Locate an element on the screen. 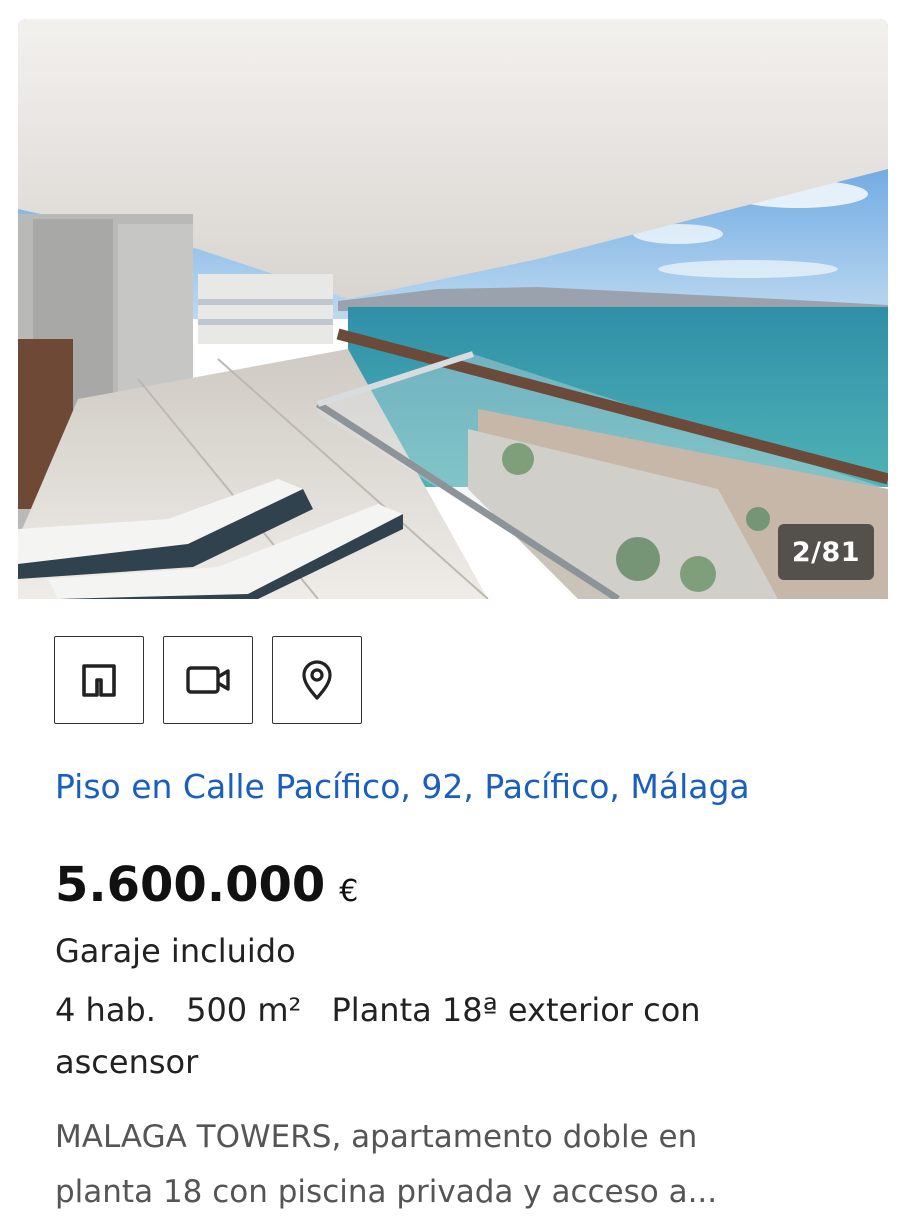 This screenshot has width=906, height=1219. listing-price: 5.600.000 is located at coordinates (190, 885).